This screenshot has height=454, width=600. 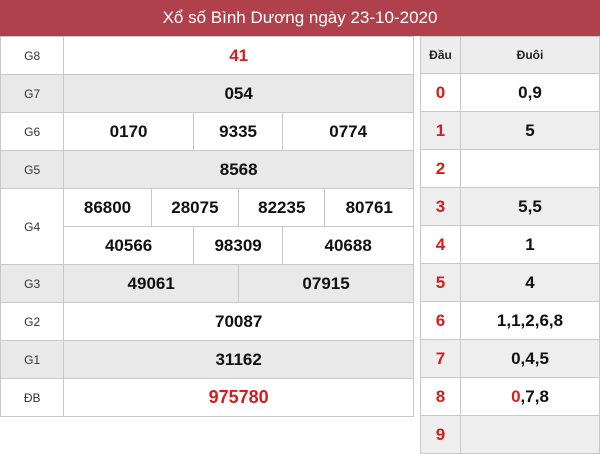 I want to click on prize-label: G1, so click(x=32, y=359).